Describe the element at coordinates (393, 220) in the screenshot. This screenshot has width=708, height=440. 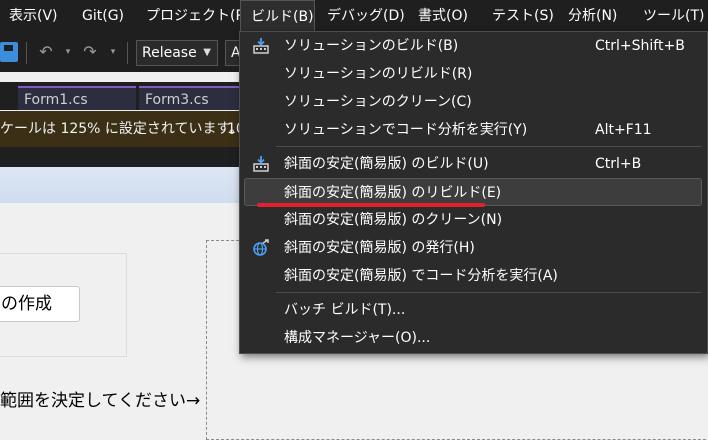
I see `menu-item-label: 斜面の安定(簡易版) のクリーン(N)` at that location.